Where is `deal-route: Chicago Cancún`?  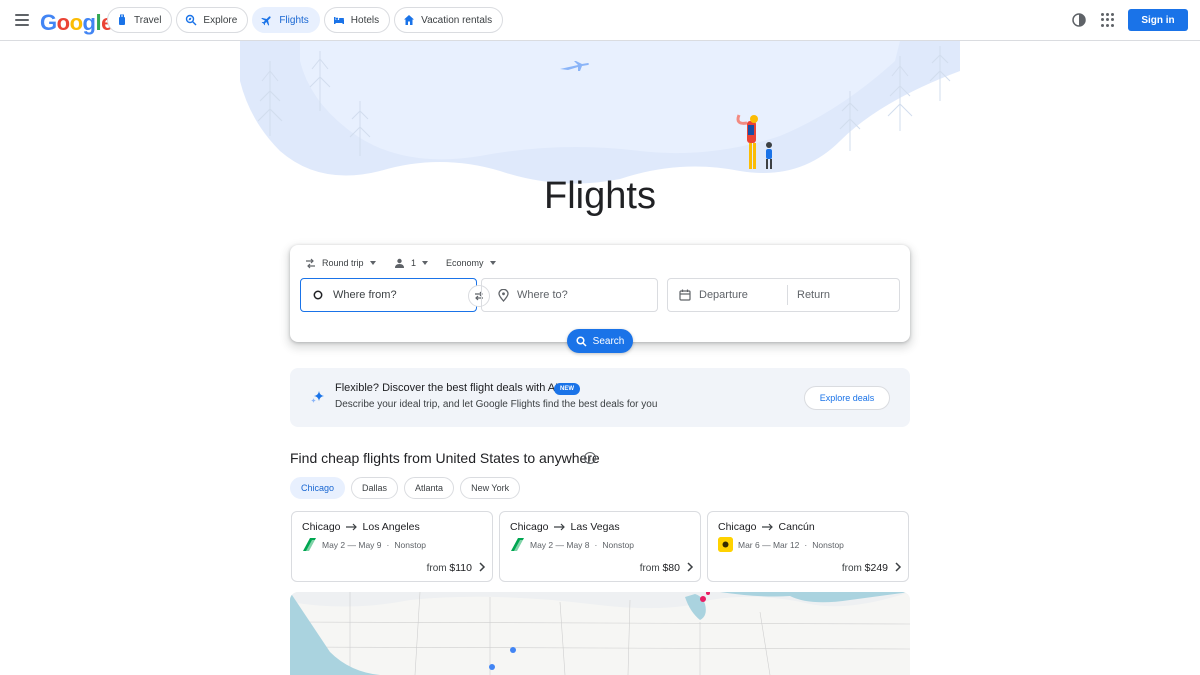
deal-route: Chicago Cancún is located at coordinates (766, 527).